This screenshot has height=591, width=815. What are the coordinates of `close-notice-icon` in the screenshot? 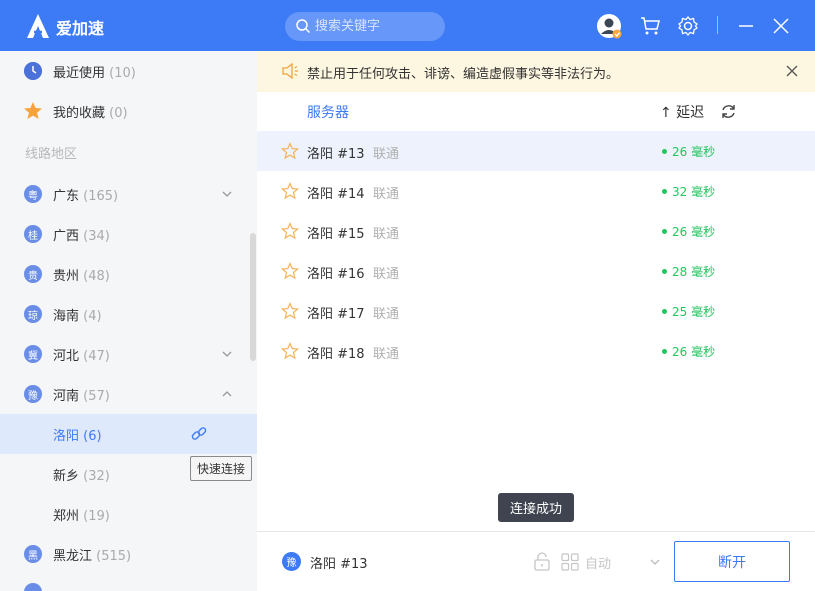 It's located at (792, 71).